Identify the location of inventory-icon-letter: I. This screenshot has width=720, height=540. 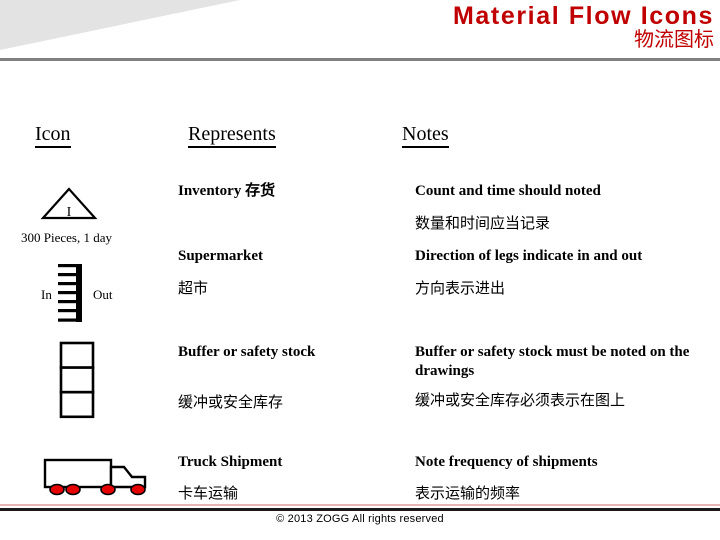
(69, 212).